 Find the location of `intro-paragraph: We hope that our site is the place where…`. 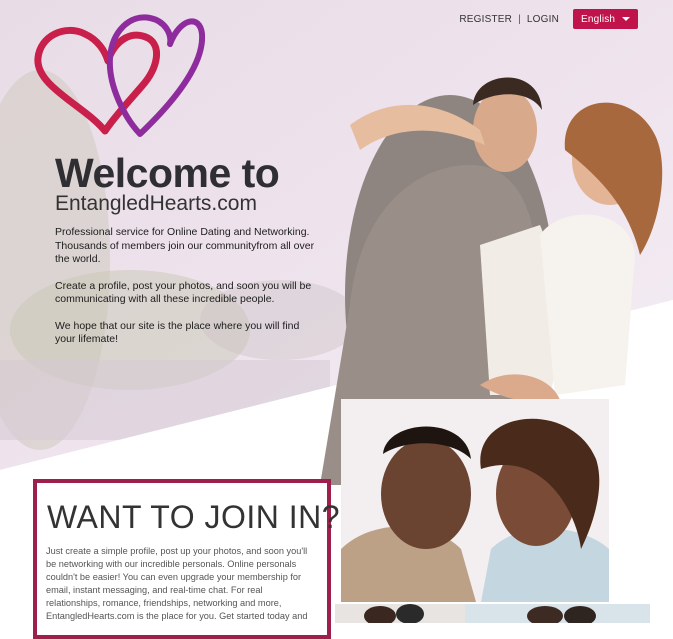

intro-paragraph: We hope that our site is the place where… is located at coordinates (177, 332).